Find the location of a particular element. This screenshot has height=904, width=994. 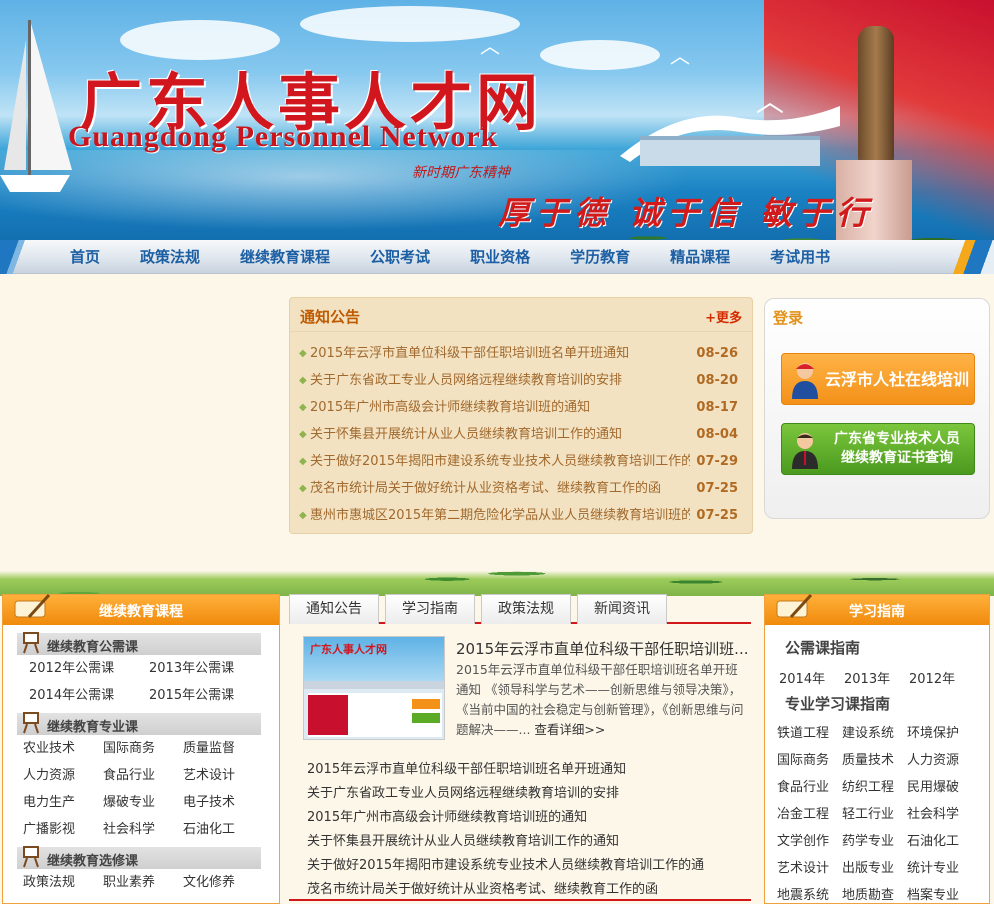

news-item: 2015年云浮市直单位科级干部任职培训班名单开班通知 is located at coordinates (520, 770).